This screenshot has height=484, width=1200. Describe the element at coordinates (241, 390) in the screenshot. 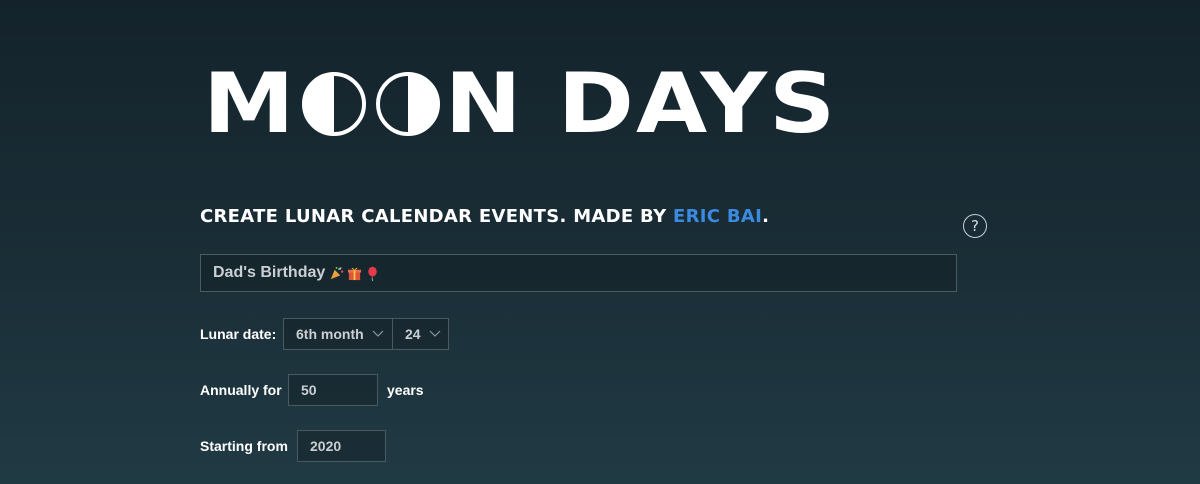

I see `annually-label: Annually for` at that location.